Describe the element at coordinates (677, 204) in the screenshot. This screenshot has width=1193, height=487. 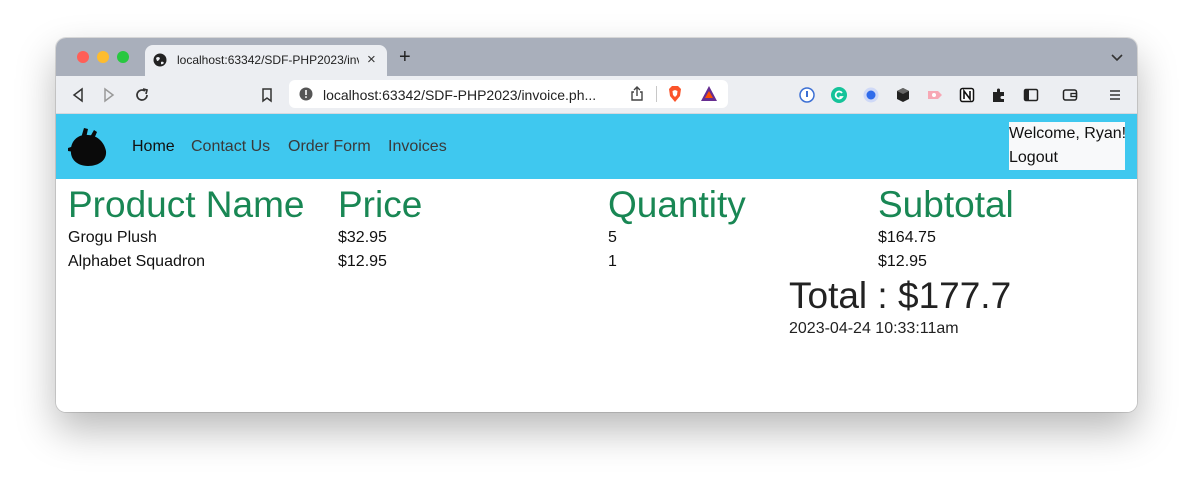
I see `header-quantity: Quantity` at that location.